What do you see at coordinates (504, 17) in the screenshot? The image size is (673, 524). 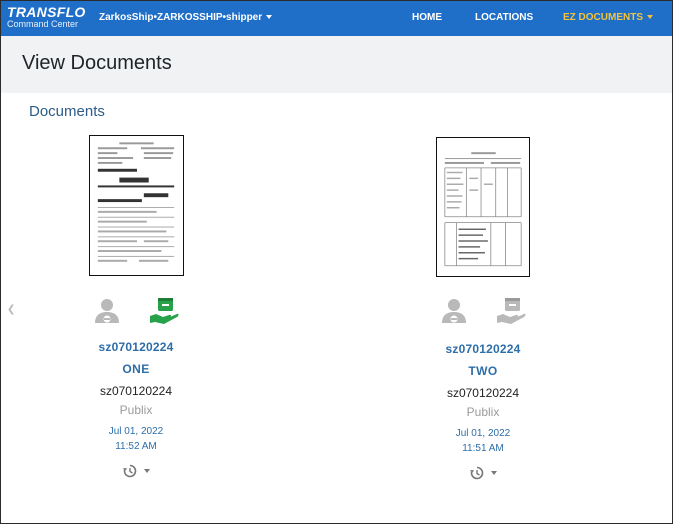 I see `nav-locations: LOCATIONS` at bounding box center [504, 17].